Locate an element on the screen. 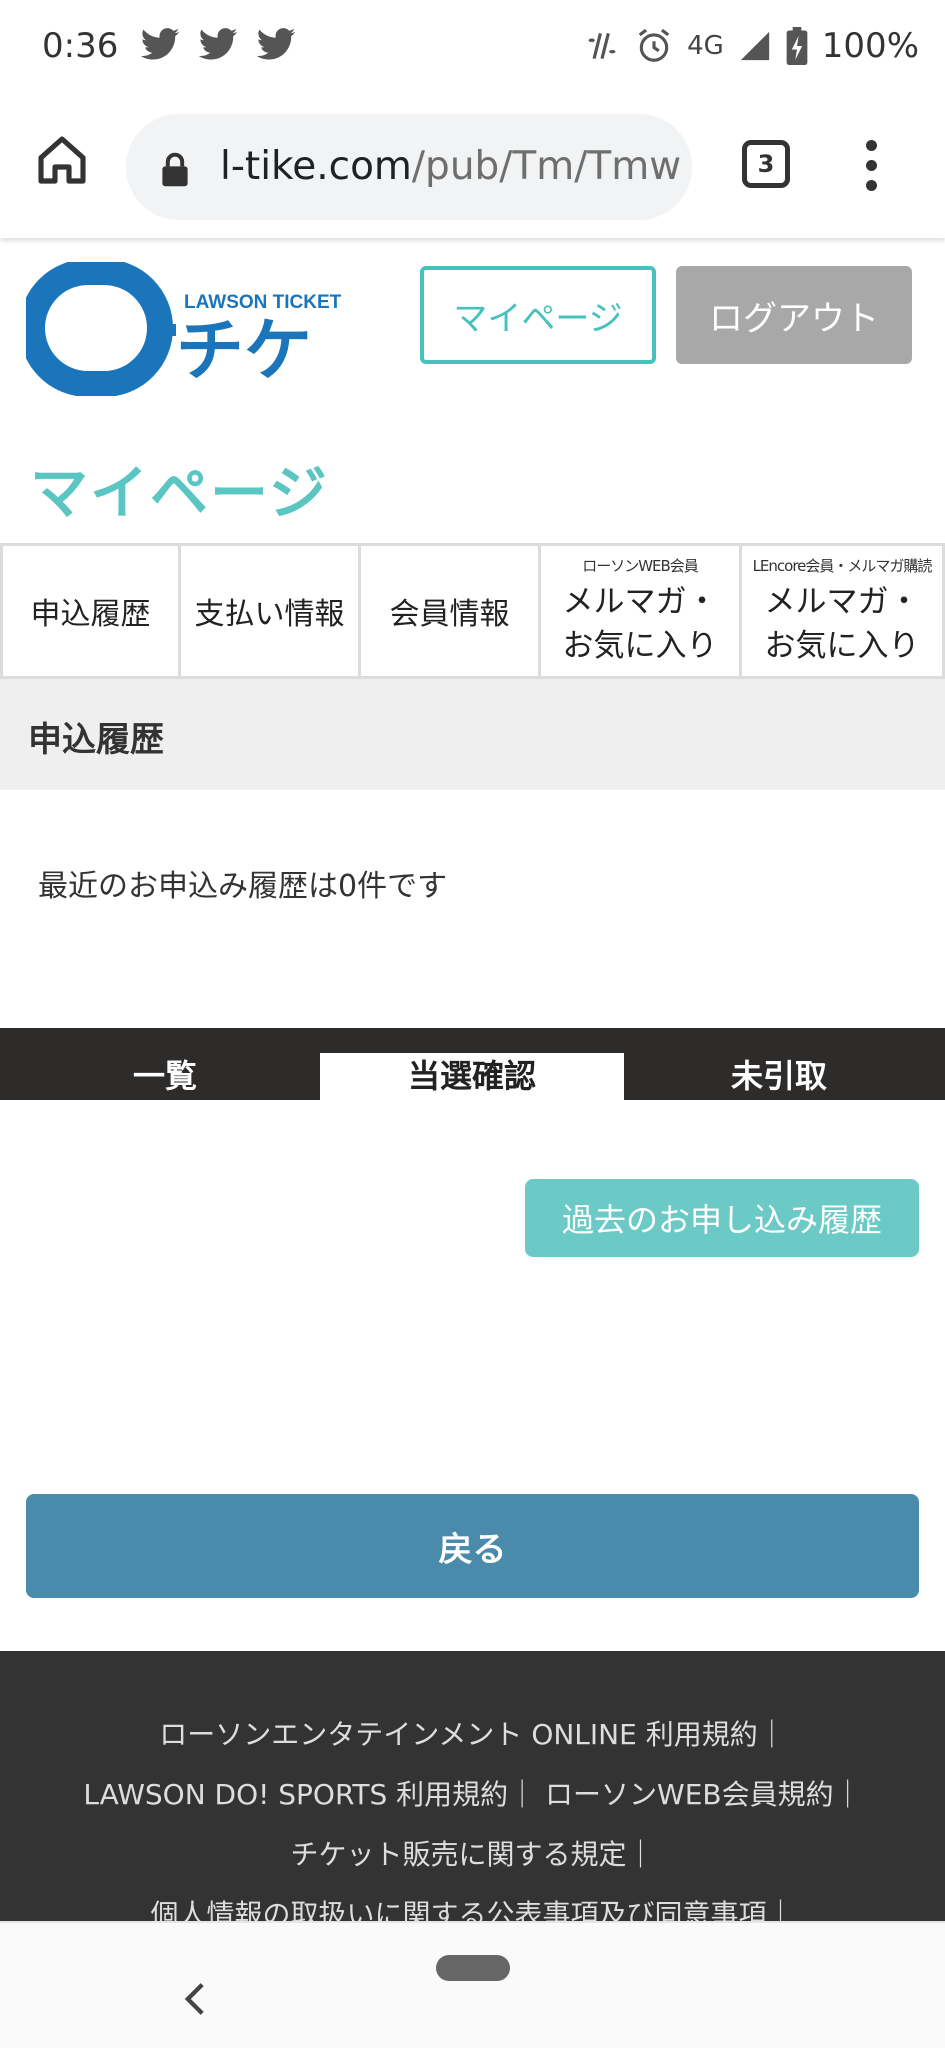  tab-sublabel: LEncore会員・メルマガ購読 is located at coordinates (842, 565).